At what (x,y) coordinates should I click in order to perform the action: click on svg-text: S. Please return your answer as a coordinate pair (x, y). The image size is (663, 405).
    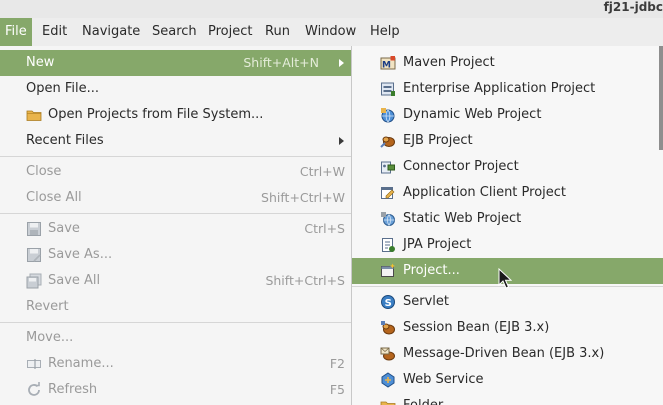
    Looking at the image, I should click on (388, 303).